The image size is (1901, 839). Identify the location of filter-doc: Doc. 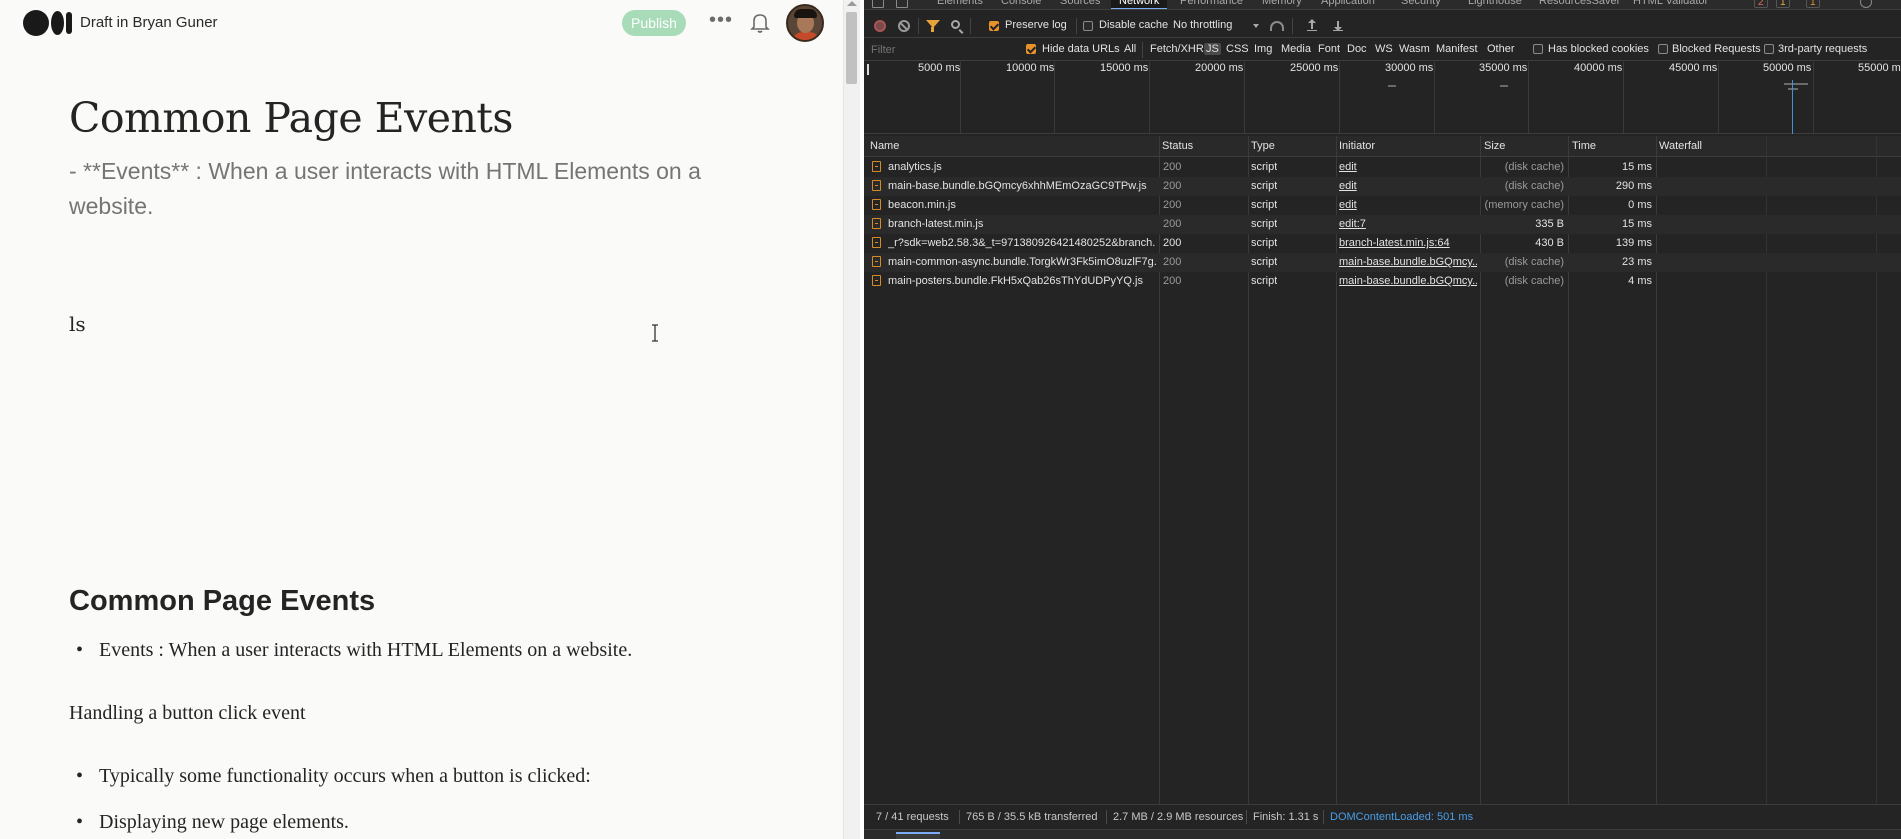
(1357, 49).